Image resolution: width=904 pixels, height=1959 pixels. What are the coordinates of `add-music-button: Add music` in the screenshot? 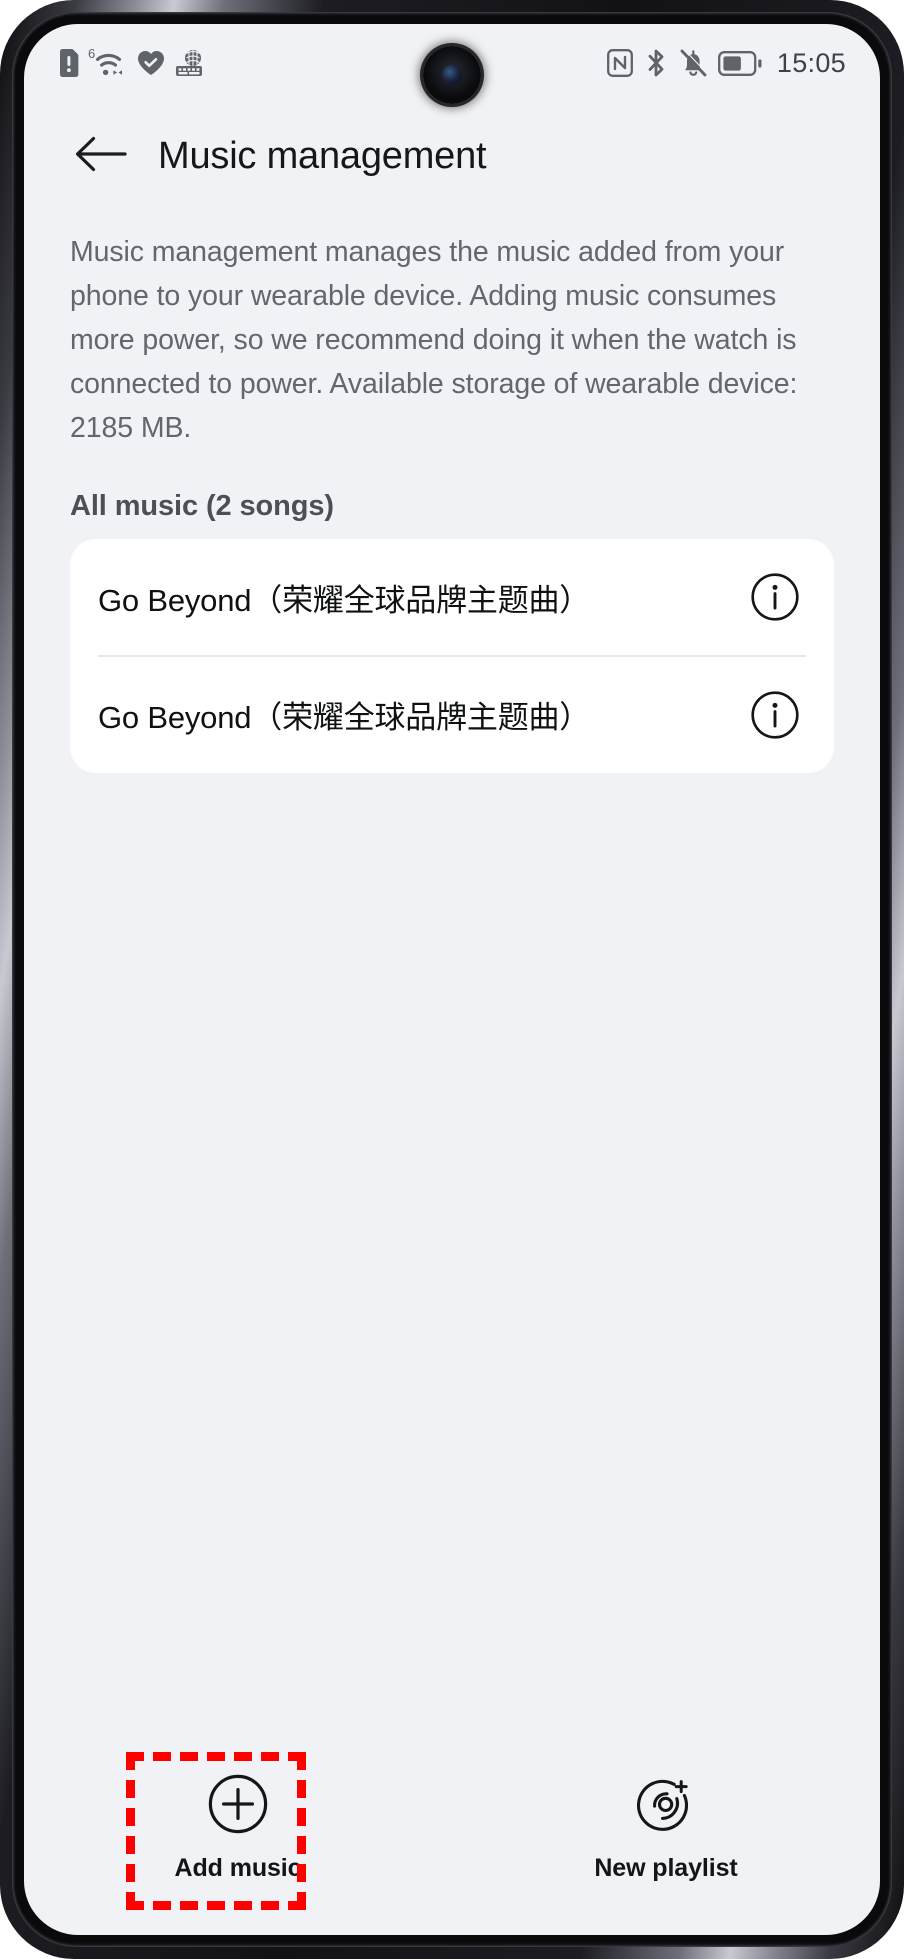 It's located at (238, 1828).